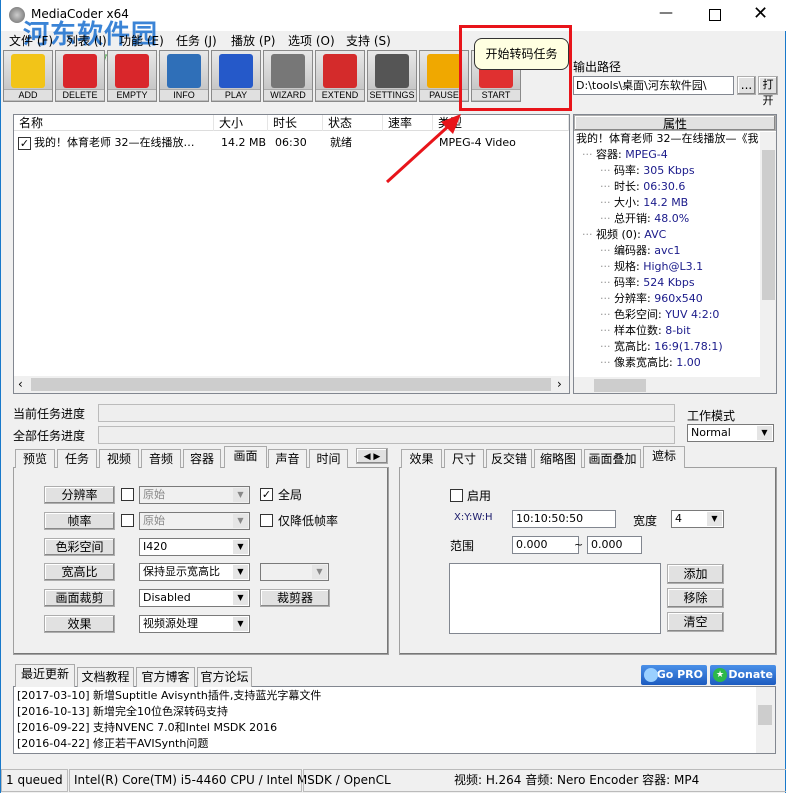 The height and width of the screenshot is (793, 786). What do you see at coordinates (266, 520) in the screenshot?
I see `reduce-only-checkbox` at bounding box center [266, 520].